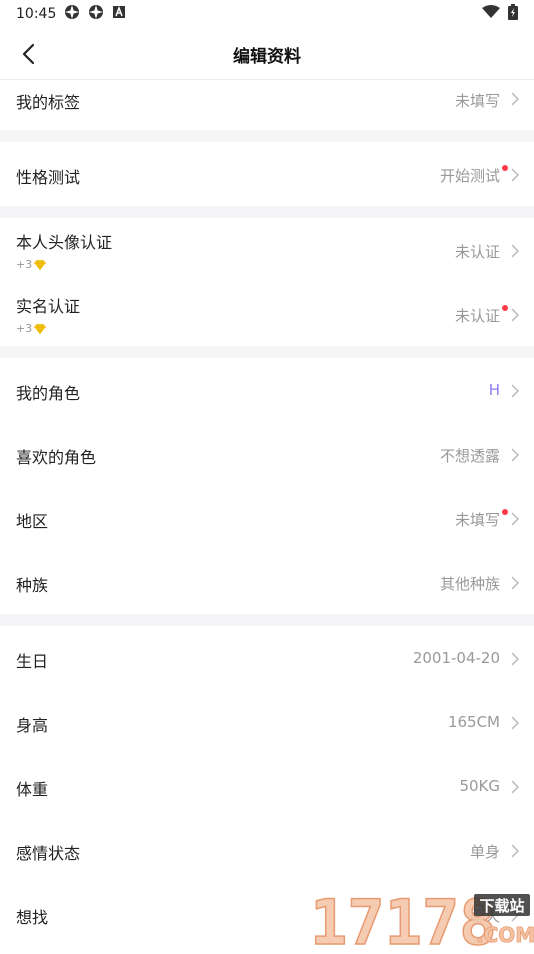 The height and width of the screenshot is (954, 534). Describe the element at coordinates (32, 521) in the screenshot. I see `row-label: 地区` at that location.